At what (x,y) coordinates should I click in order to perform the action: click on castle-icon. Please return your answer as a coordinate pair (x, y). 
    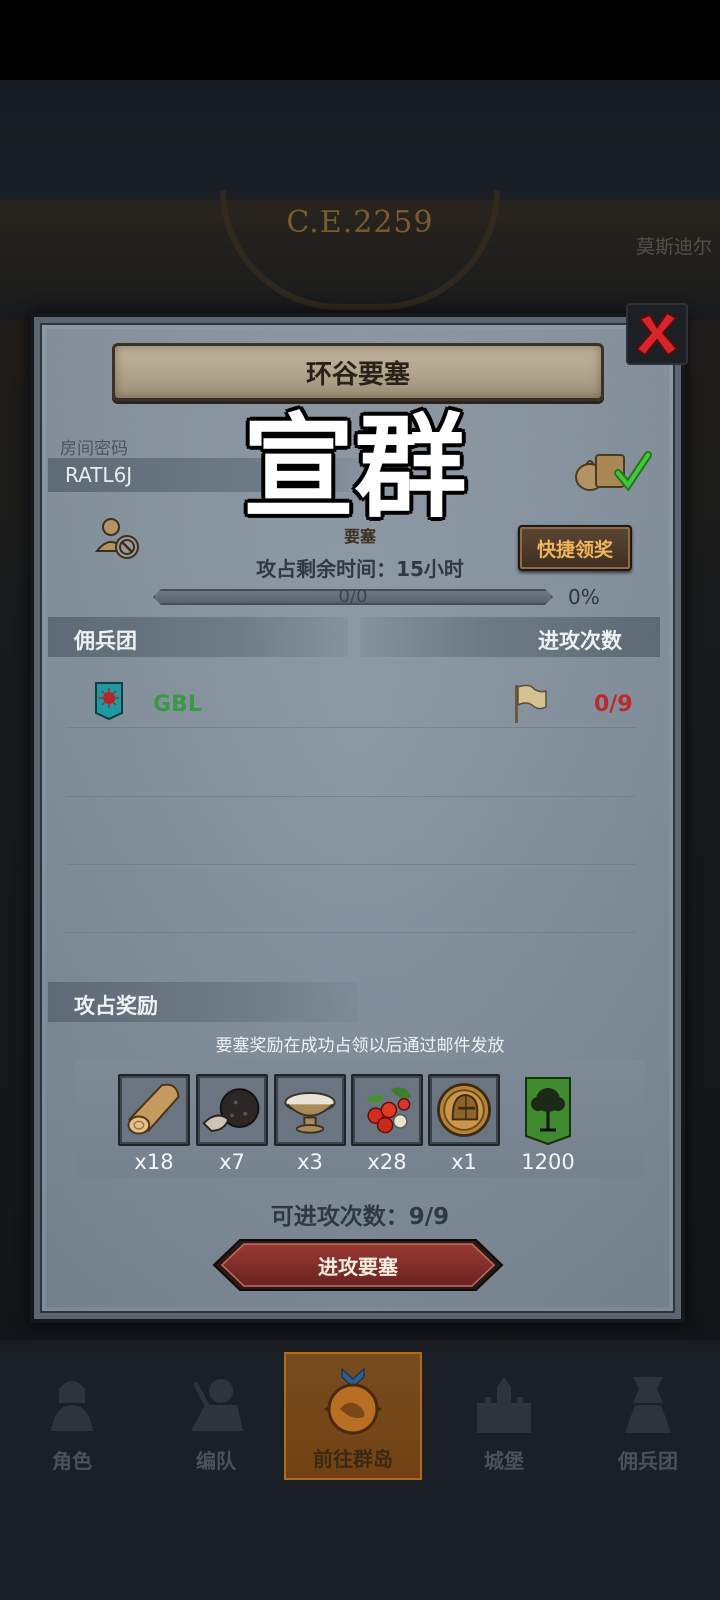
    Looking at the image, I should click on (504, 1405).